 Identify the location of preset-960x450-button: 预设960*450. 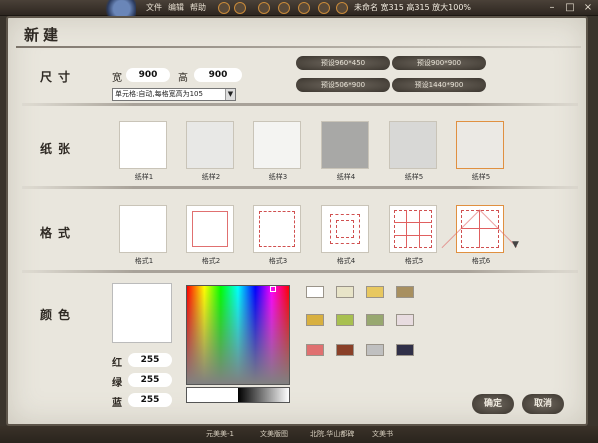
(343, 63).